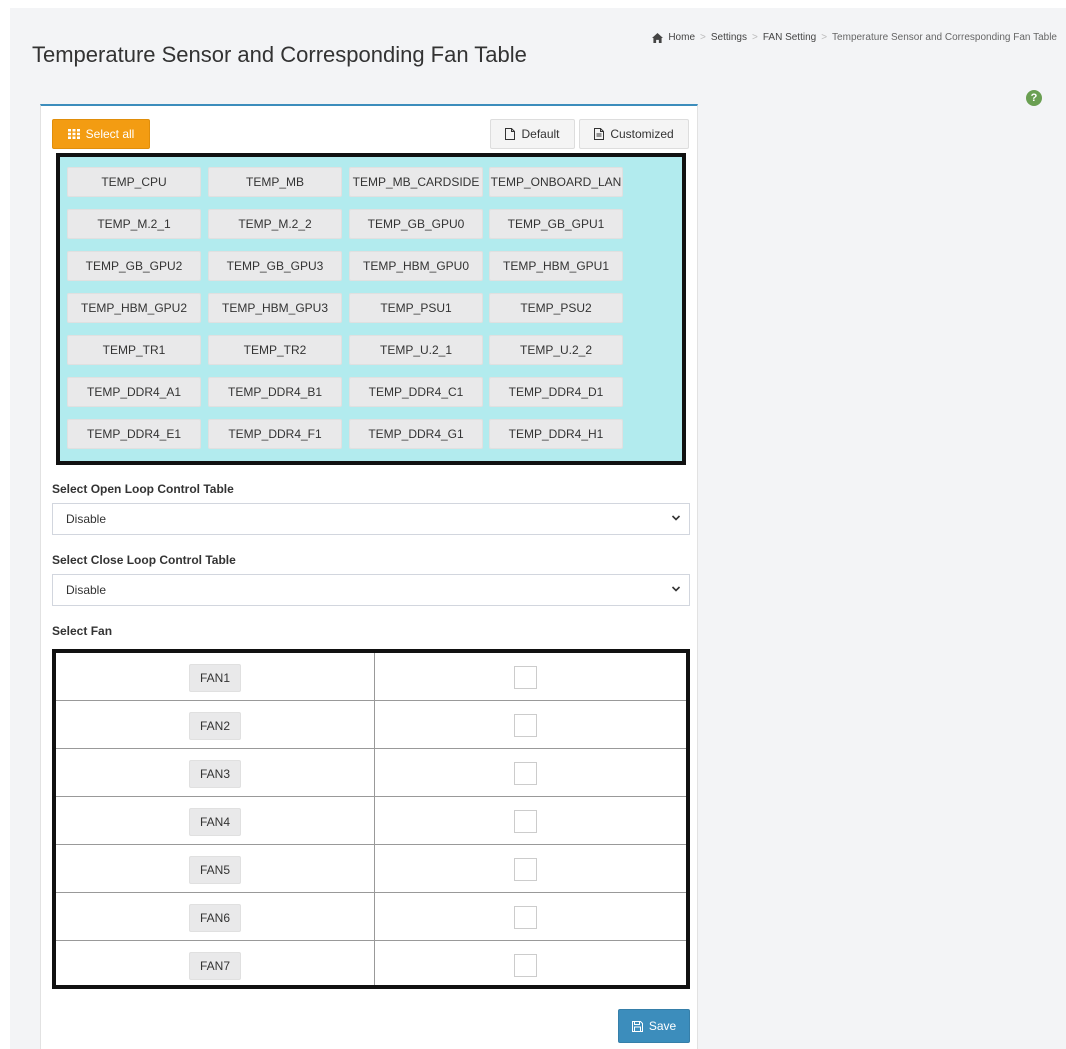  What do you see at coordinates (1034, 98) in the screenshot?
I see `question-circle-icon: ?` at bounding box center [1034, 98].